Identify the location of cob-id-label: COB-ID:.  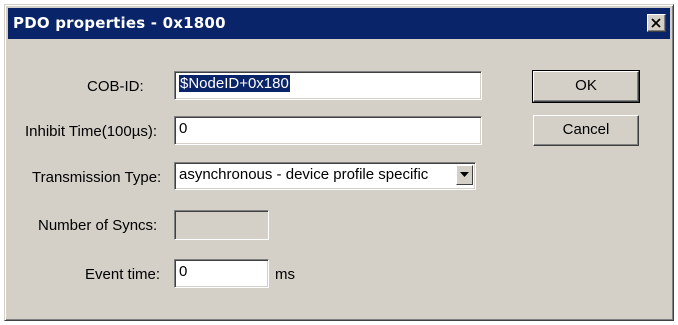
(115, 86).